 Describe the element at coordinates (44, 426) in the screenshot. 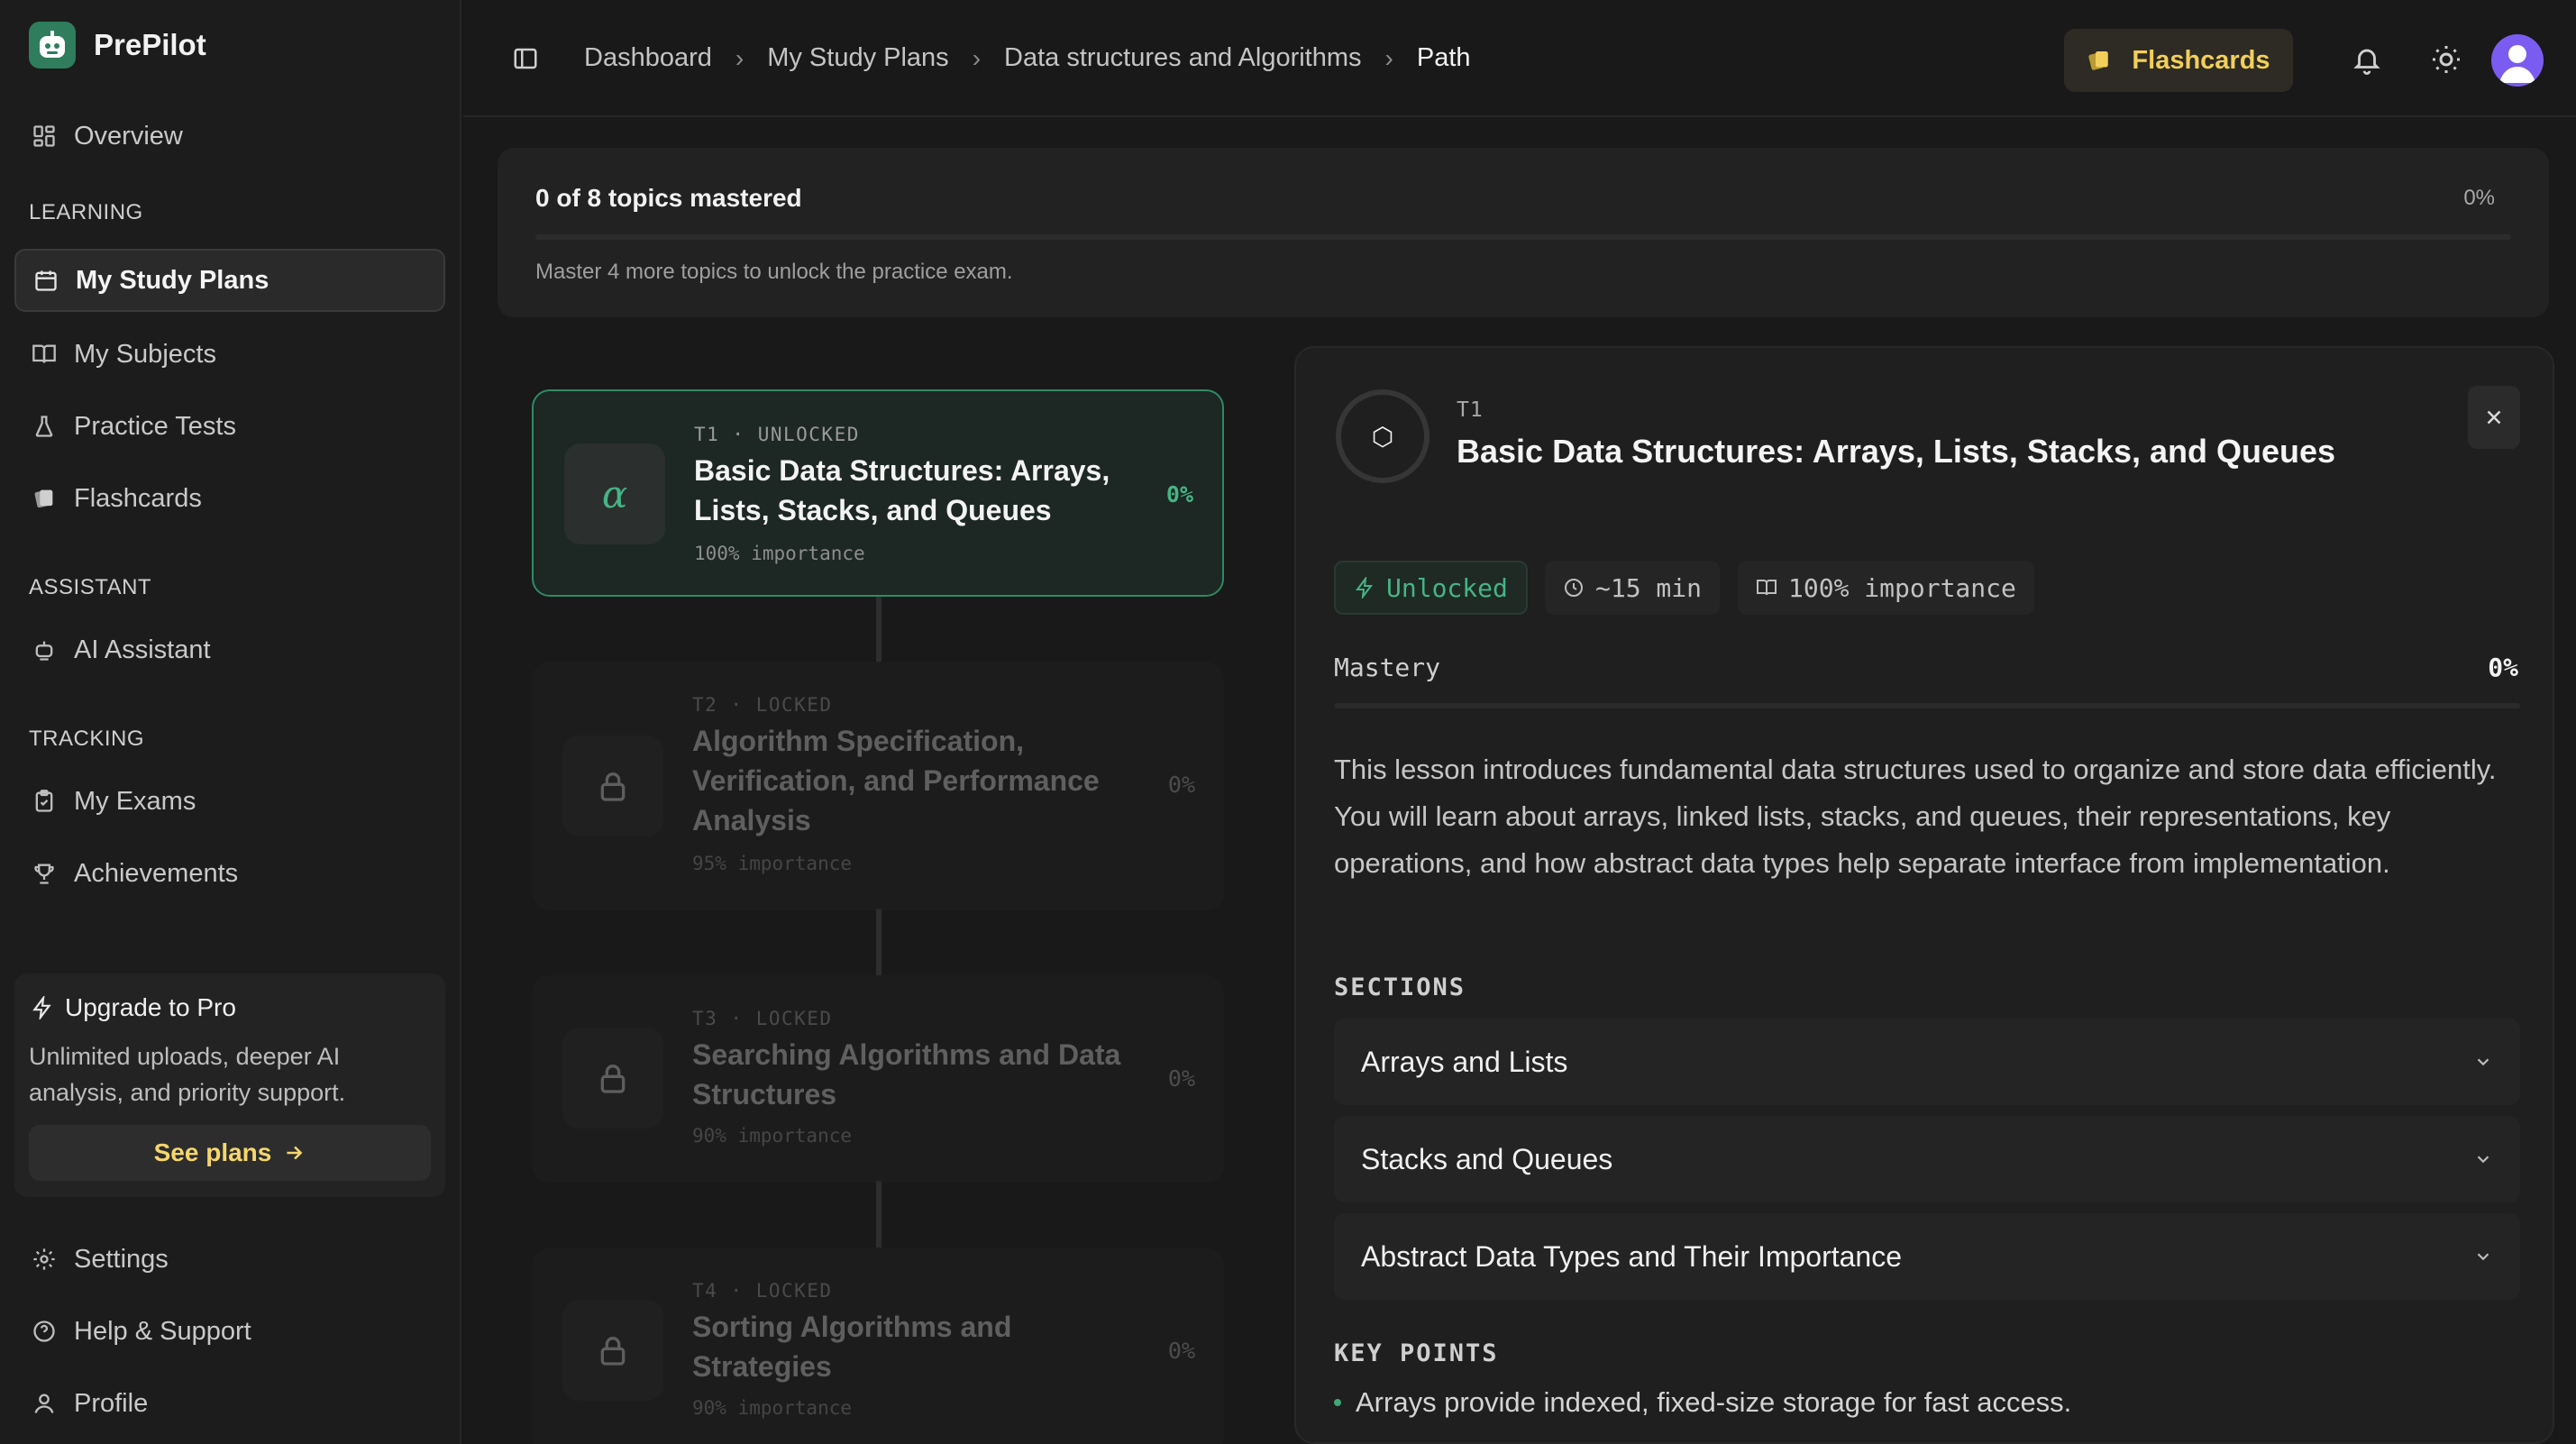

I see `flask-icon` at that location.